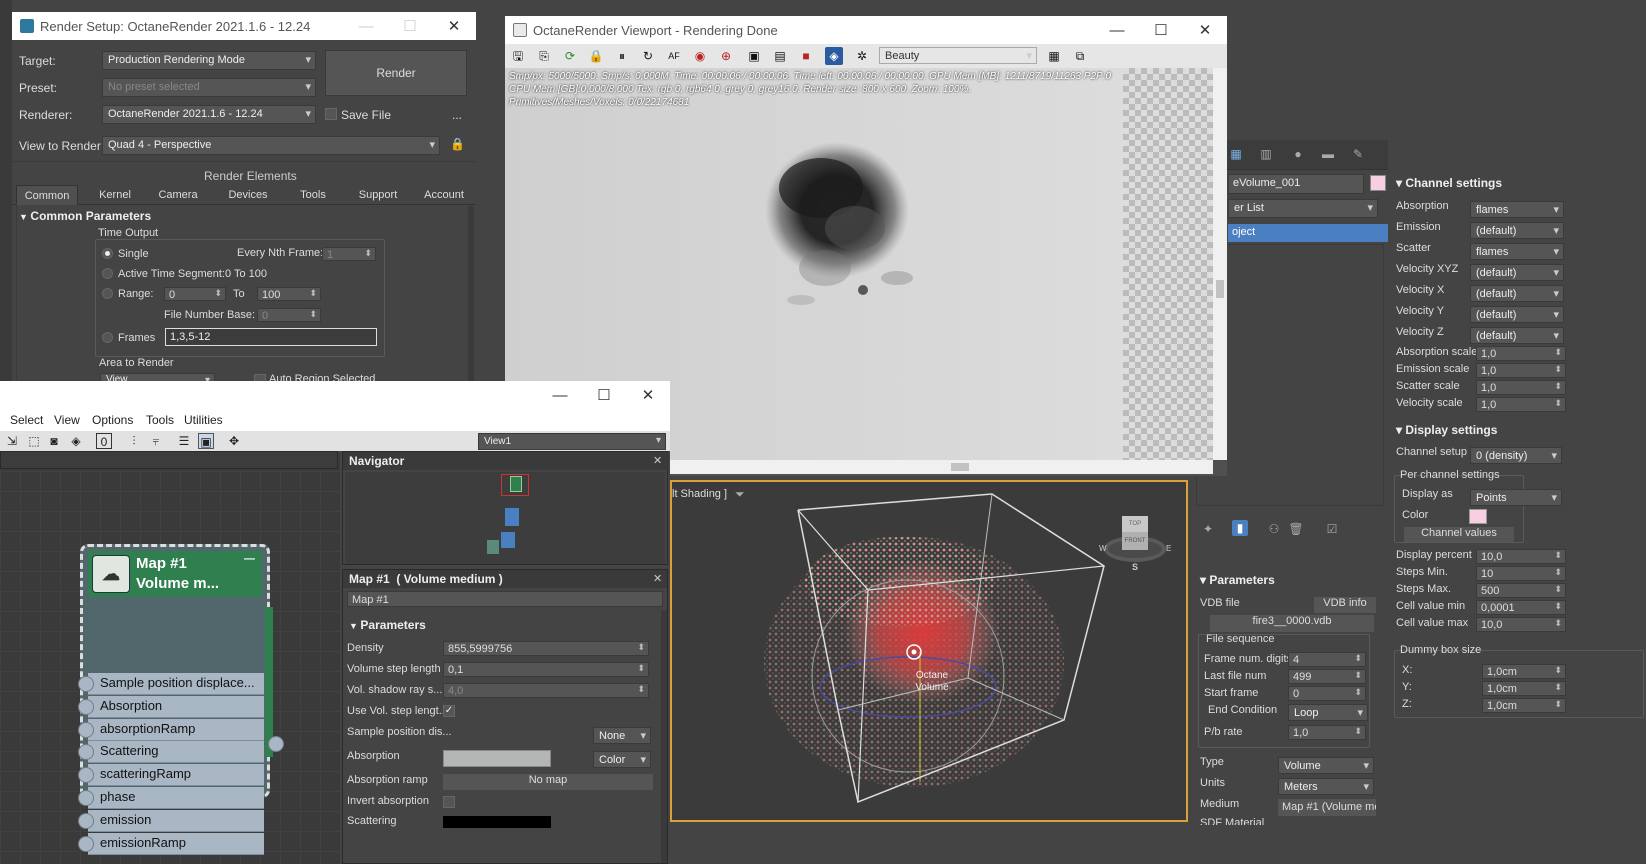  Describe the element at coordinates (449, 711) in the screenshot. I see `use-step-checkbox: ✓` at that location.